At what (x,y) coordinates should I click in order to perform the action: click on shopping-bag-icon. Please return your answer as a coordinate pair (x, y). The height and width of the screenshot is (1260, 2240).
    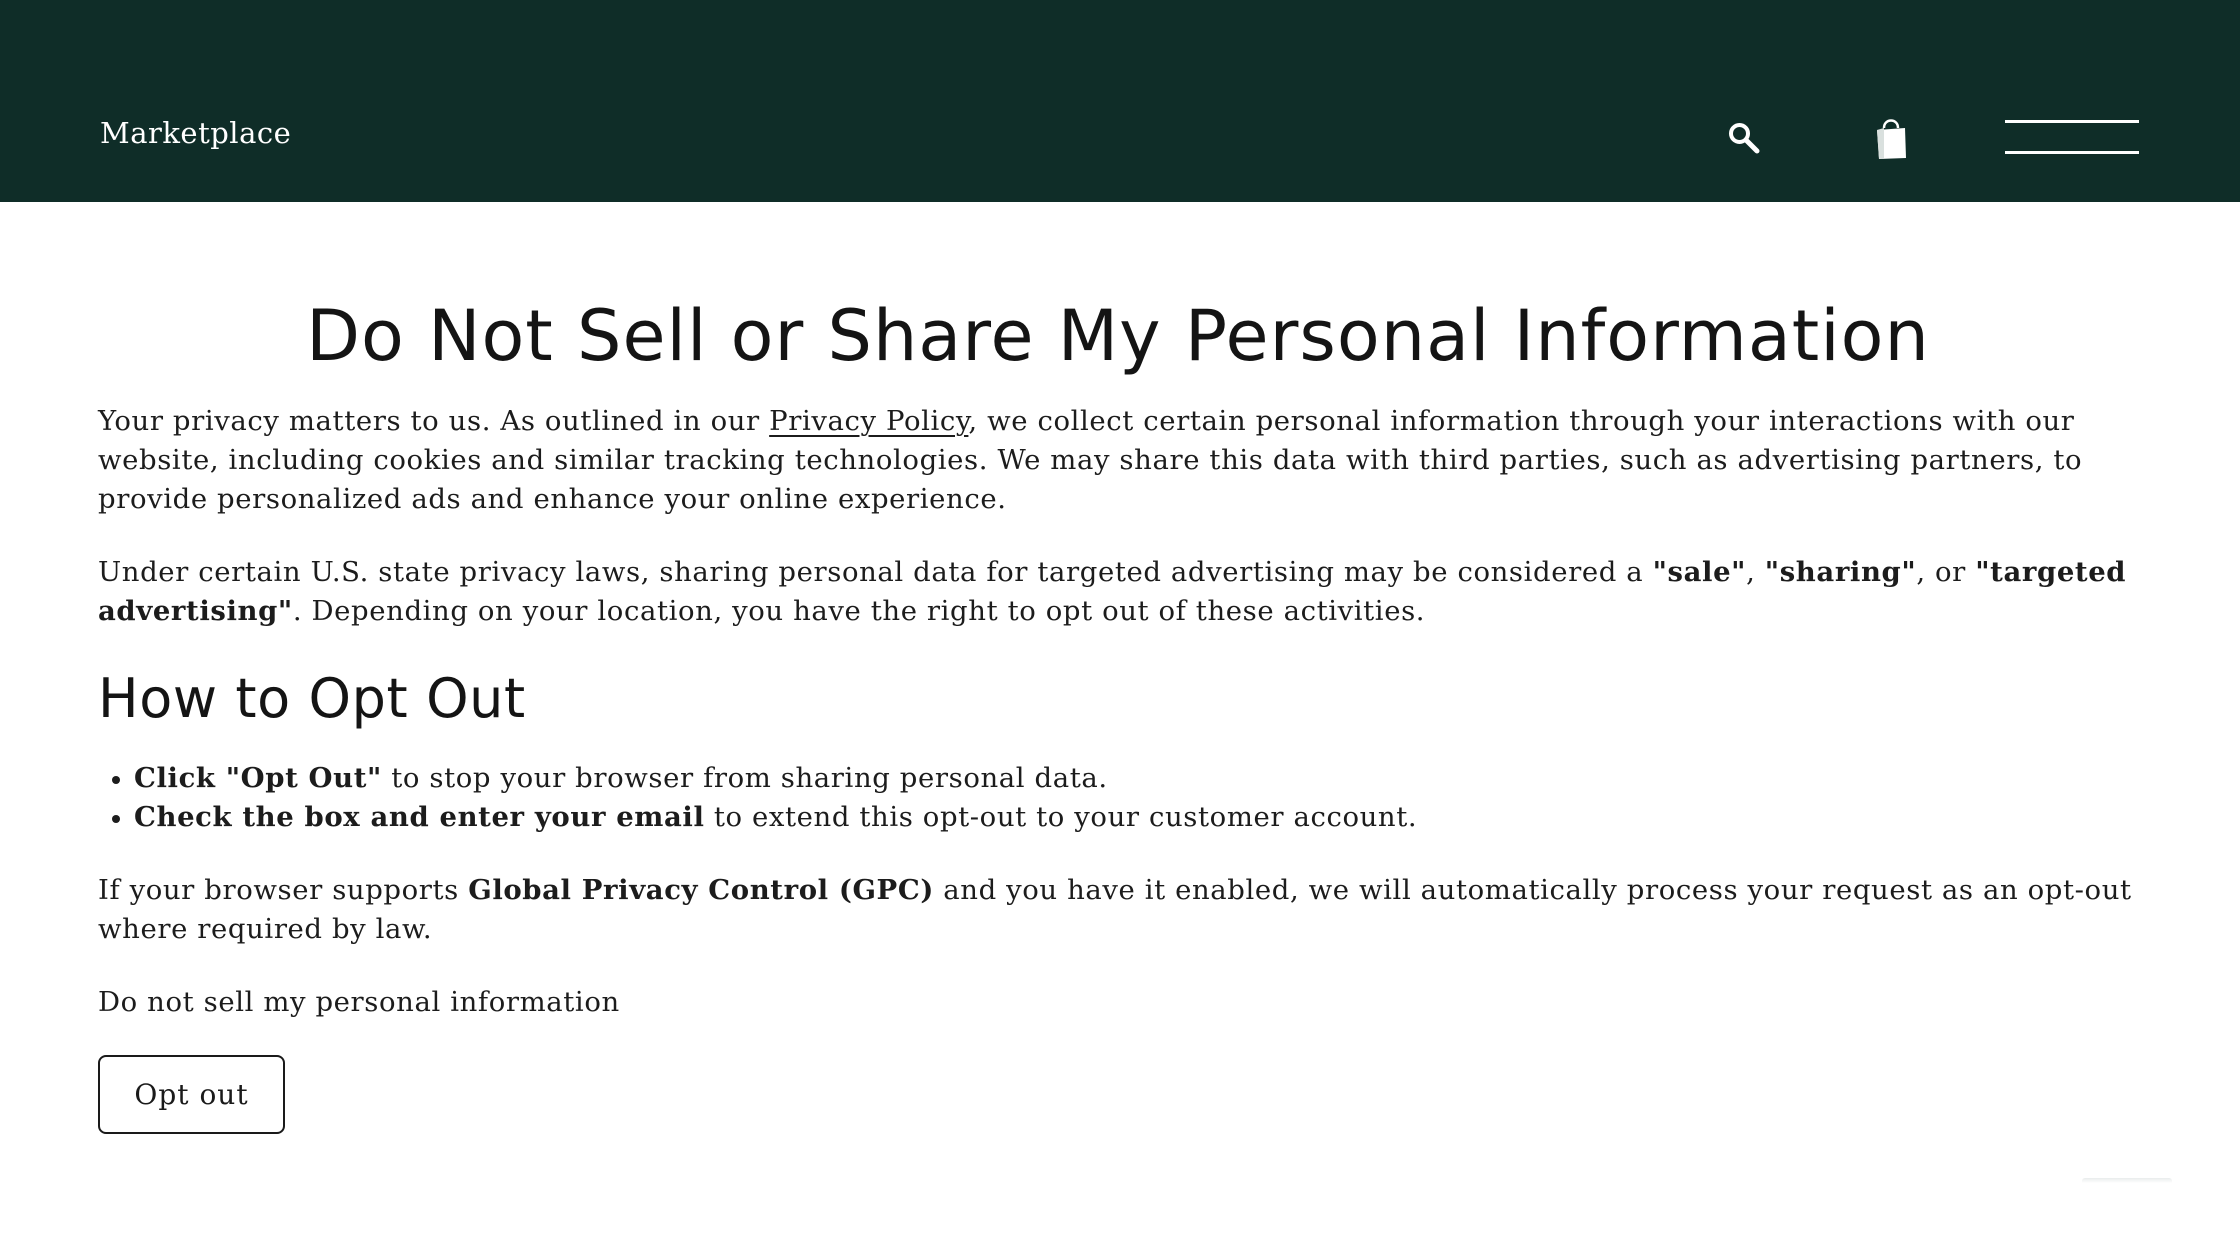
    Looking at the image, I should click on (1891, 139).